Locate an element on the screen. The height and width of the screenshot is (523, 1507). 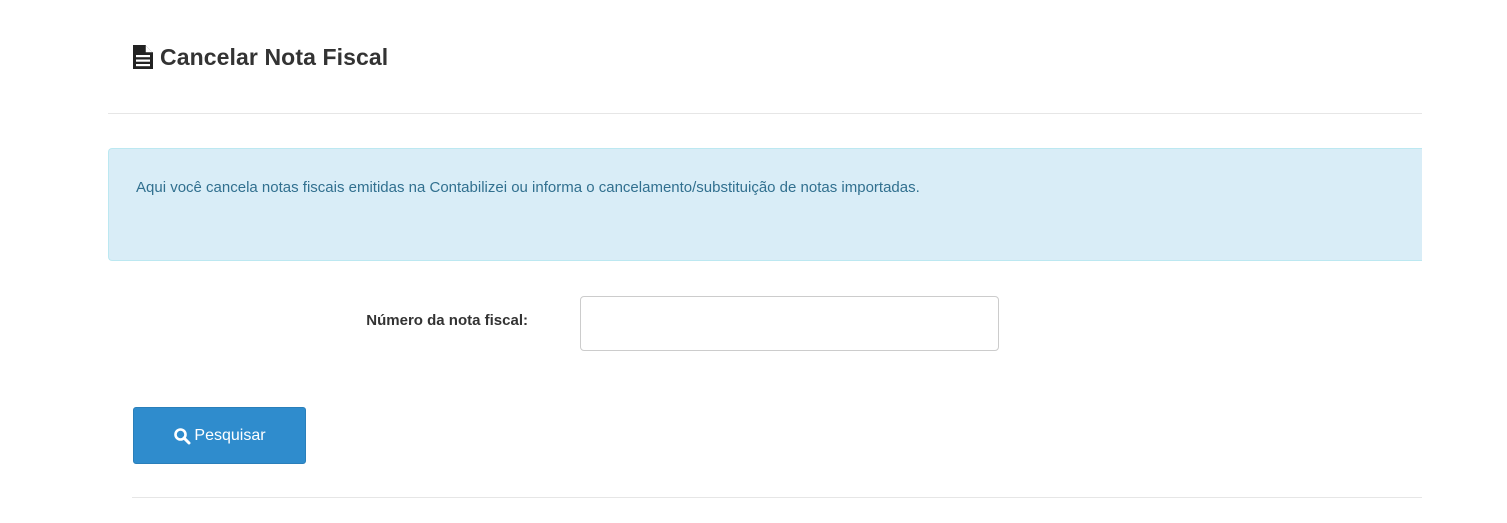
search-button-label: Pesquisar is located at coordinates (230, 435).